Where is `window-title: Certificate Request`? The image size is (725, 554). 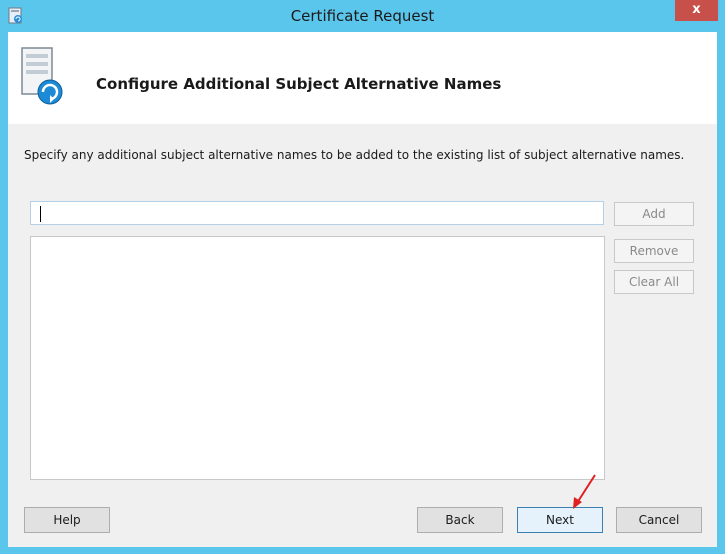 window-title: Certificate Request is located at coordinates (362, 16).